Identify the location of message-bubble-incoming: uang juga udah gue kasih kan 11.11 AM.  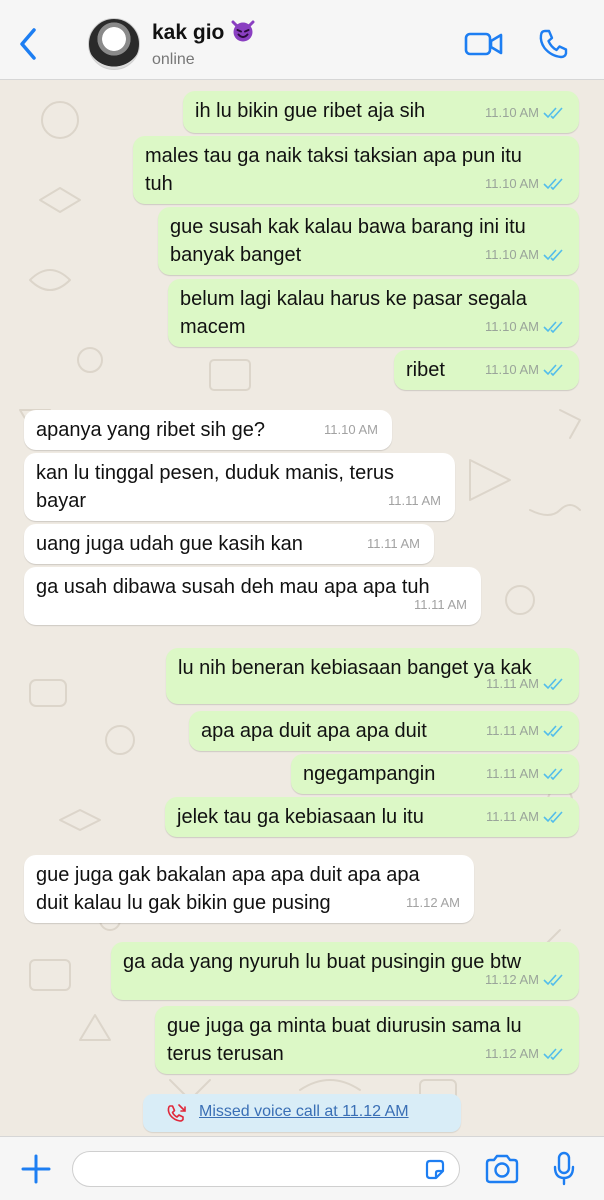
(229, 544).